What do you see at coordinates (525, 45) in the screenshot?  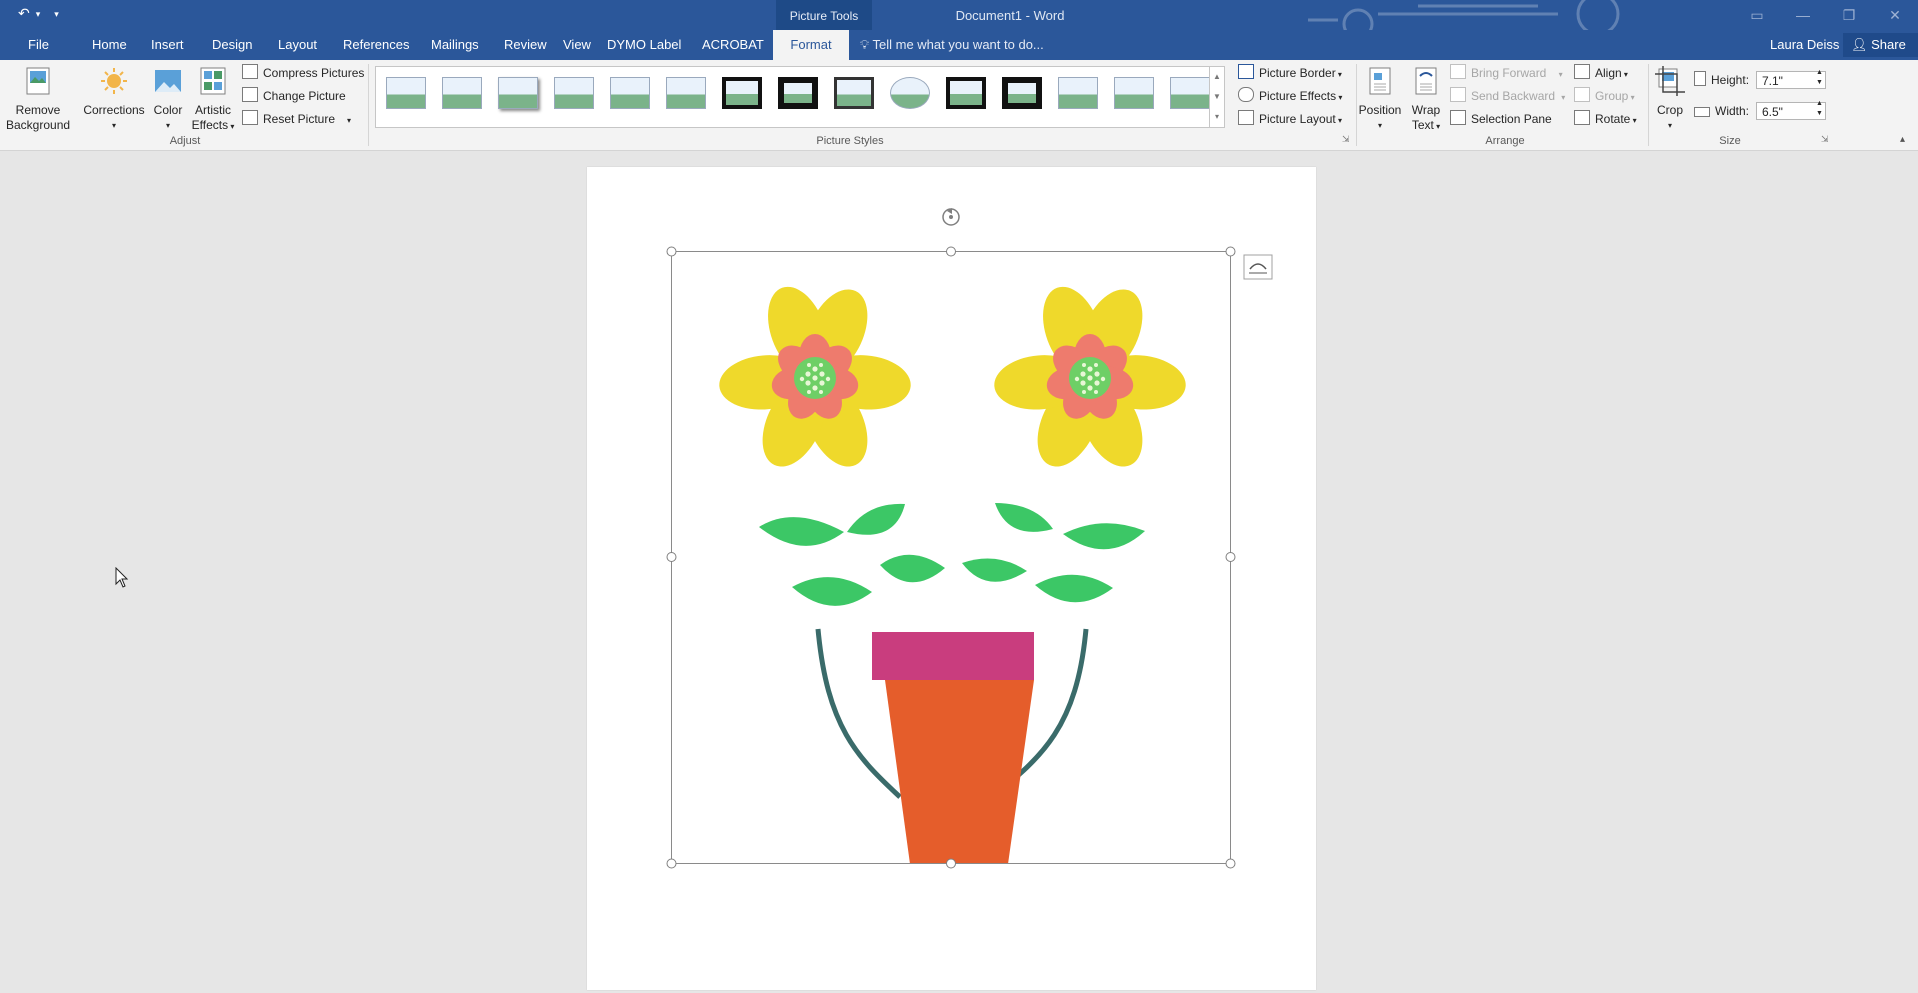 I see `tab-review: Review` at bounding box center [525, 45].